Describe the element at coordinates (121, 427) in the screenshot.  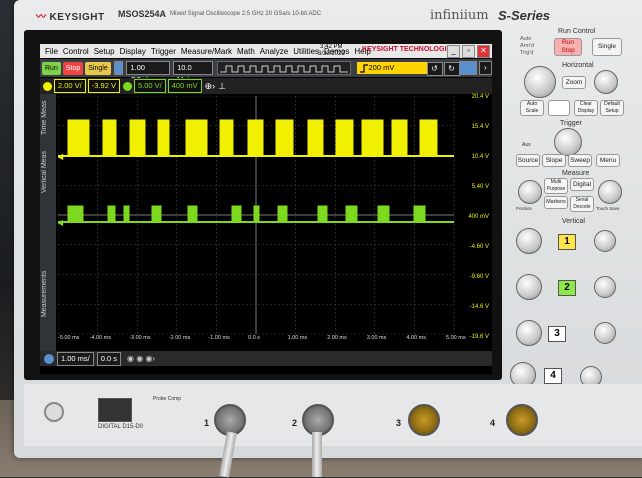
I see `digital-label: DIGITAL D15-D0` at that location.